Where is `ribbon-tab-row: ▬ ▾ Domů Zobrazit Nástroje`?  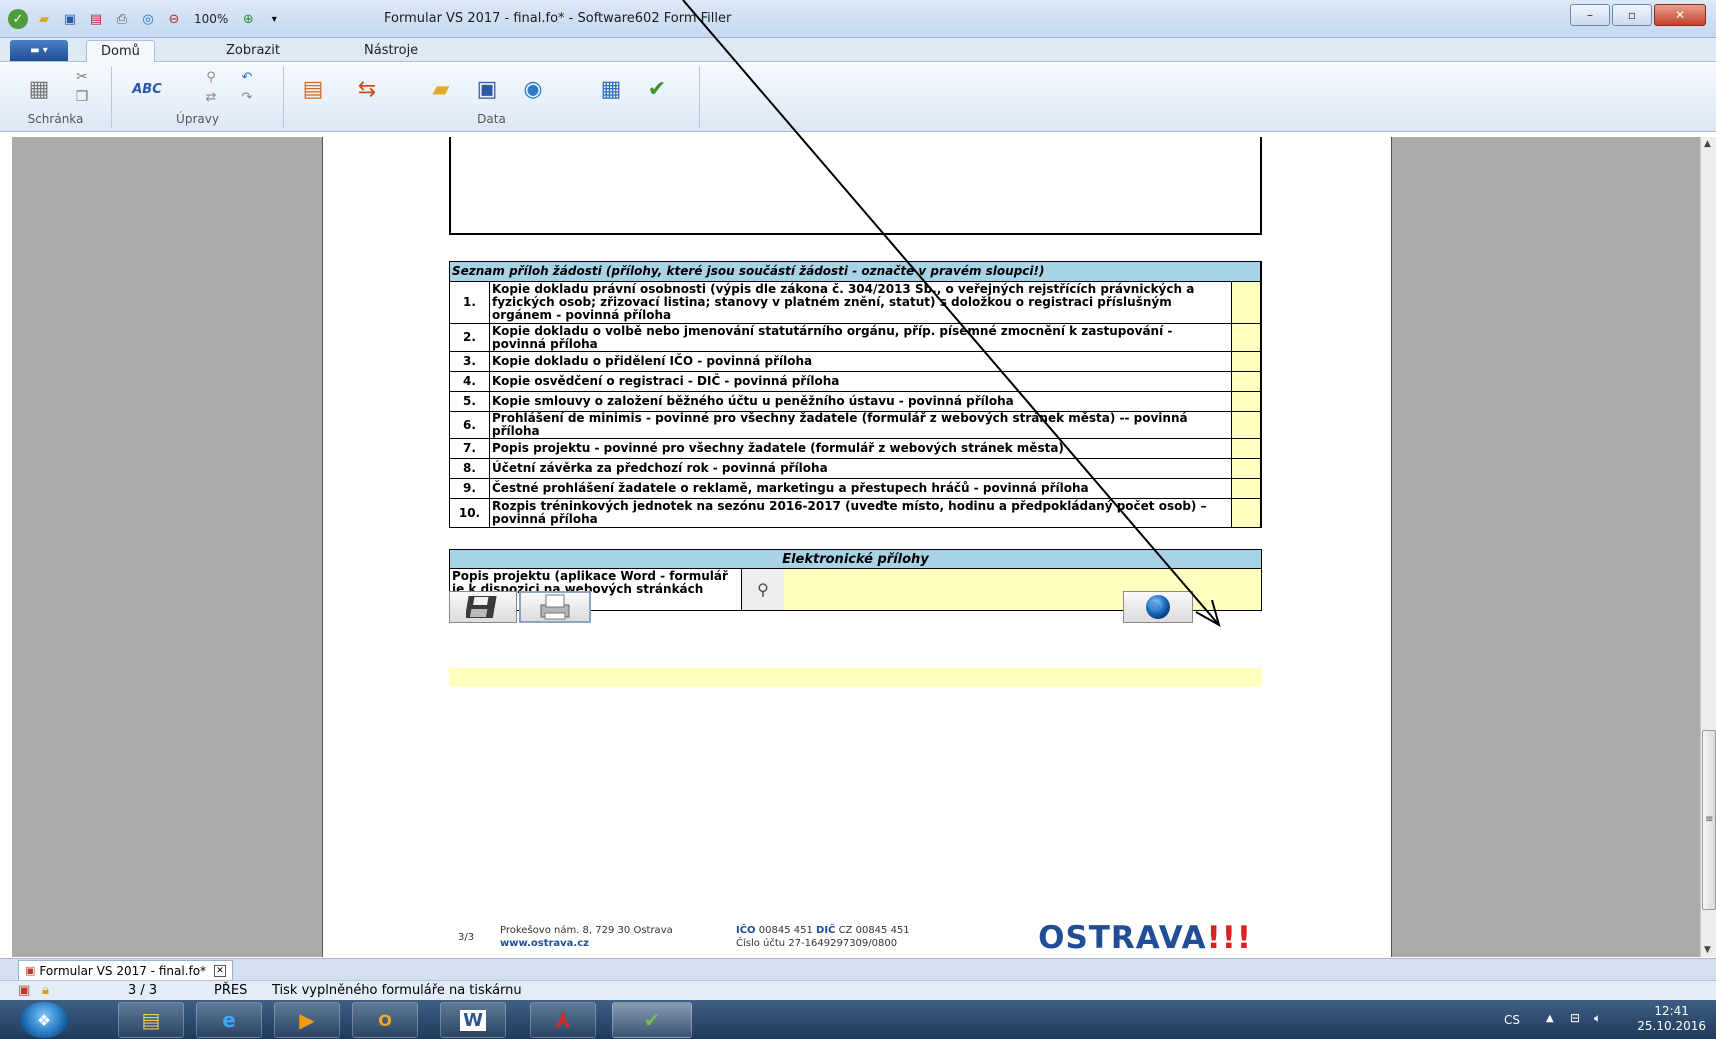
ribbon-tab-row: ▬ ▾ Domů Zobrazit Nástroje is located at coordinates (858, 50).